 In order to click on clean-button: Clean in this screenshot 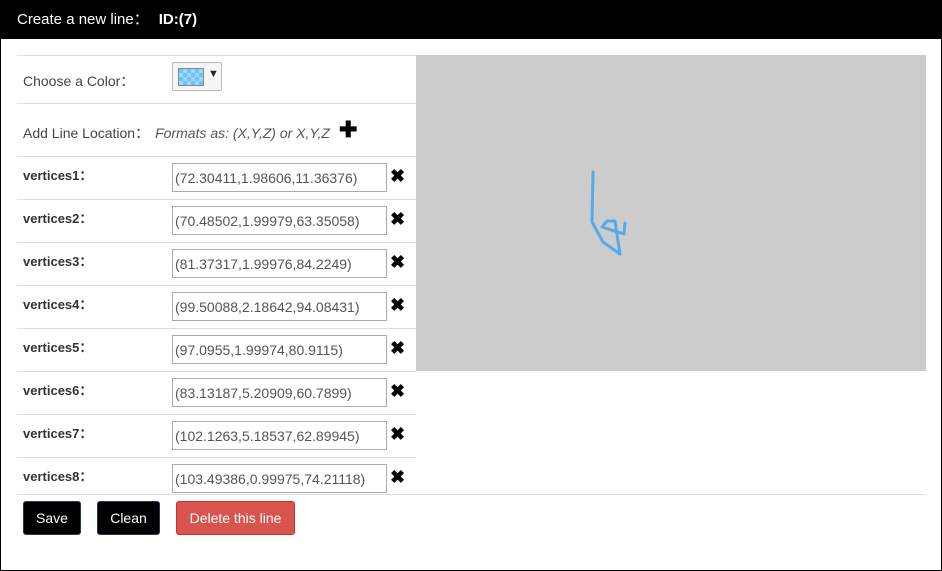, I will do `click(128, 518)`.